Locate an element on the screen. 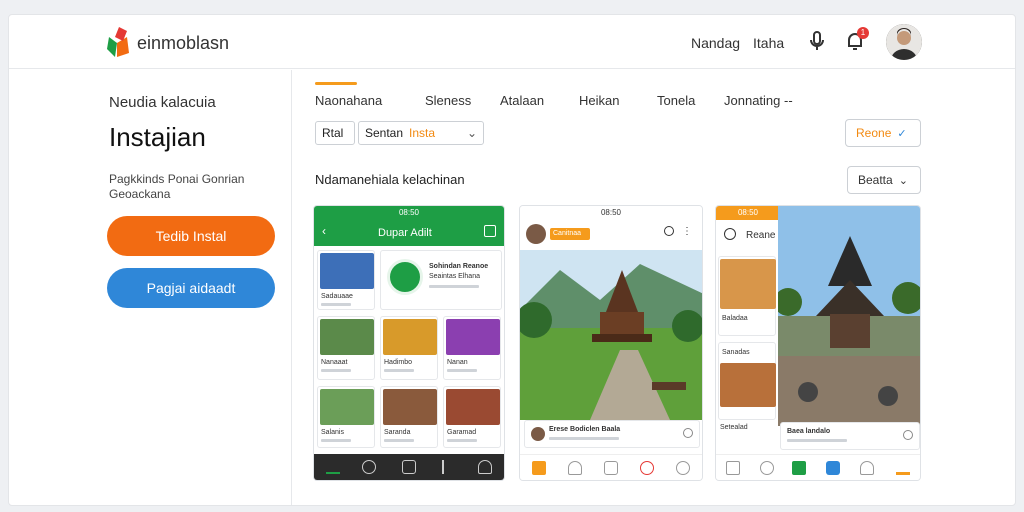 Image resolution: width=1024 pixels, height=512 pixels. phone1-card: Nanaaat is located at coordinates (346, 348).